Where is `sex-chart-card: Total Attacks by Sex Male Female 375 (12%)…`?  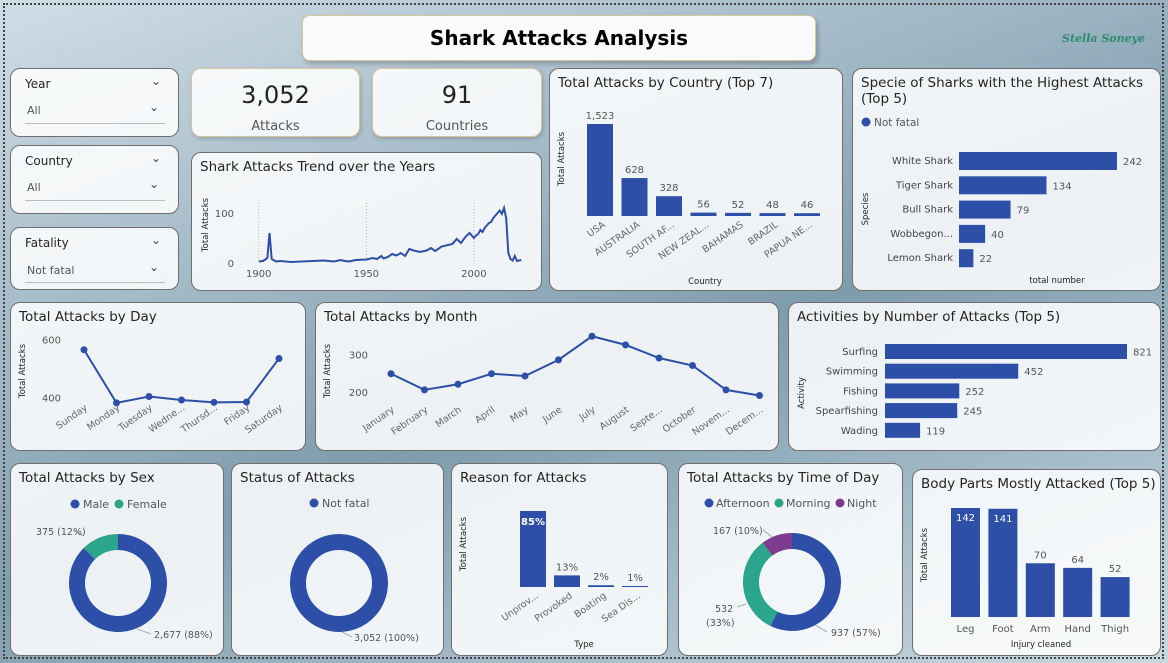
sex-chart-card: Total Attacks by Sex Male Female 375 (12%)… is located at coordinates (117, 559).